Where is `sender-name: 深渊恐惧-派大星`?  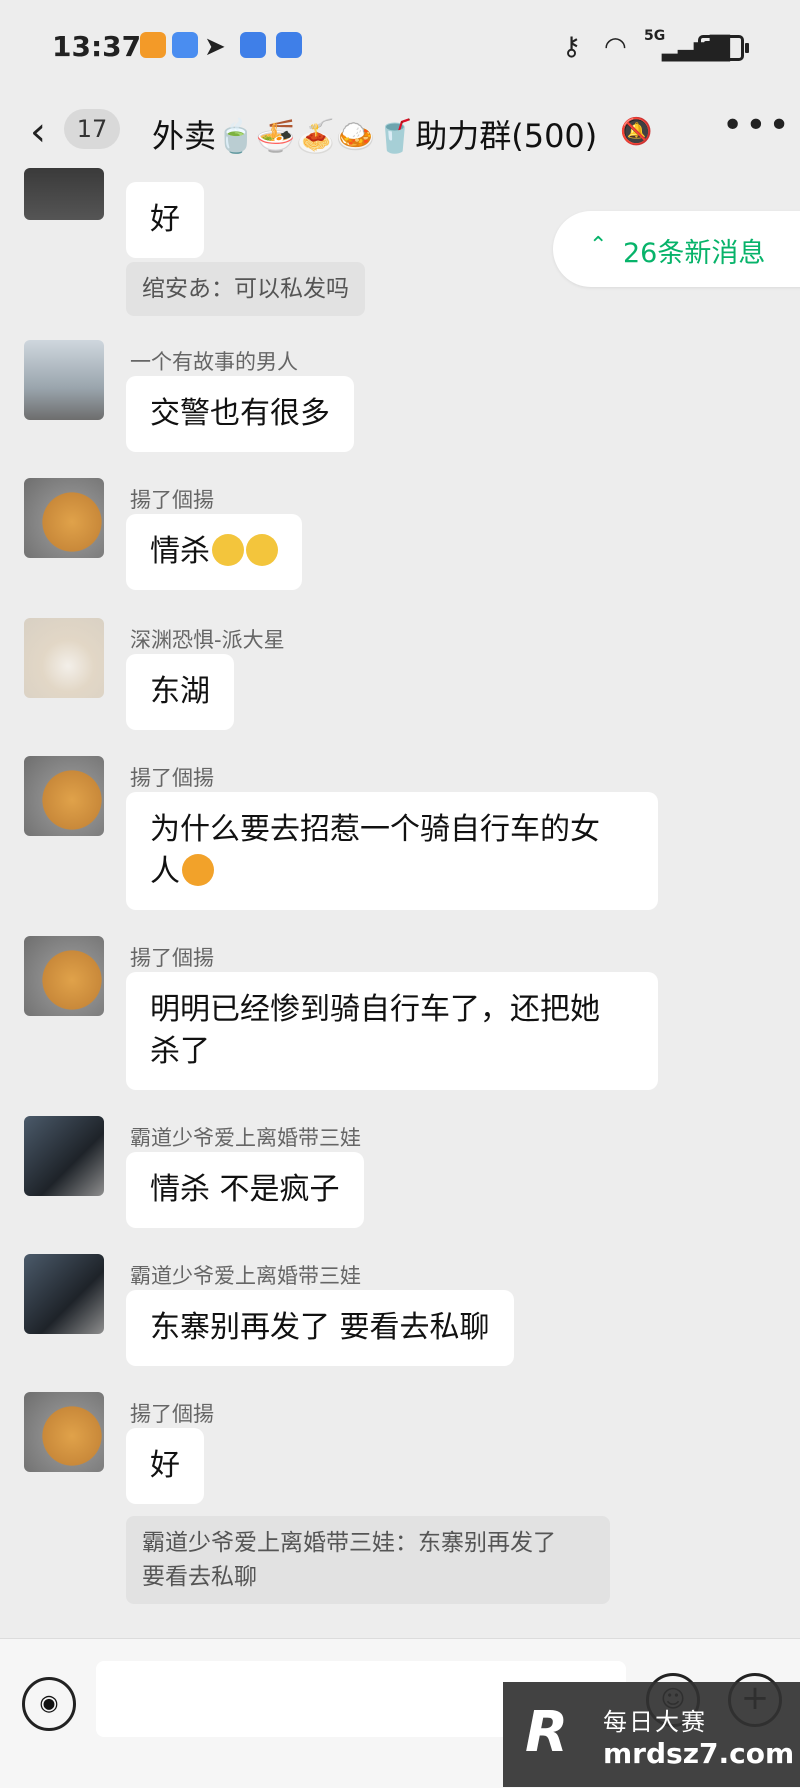 sender-name: 深渊恐惧-派大星 is located at coordinates (207, 640).